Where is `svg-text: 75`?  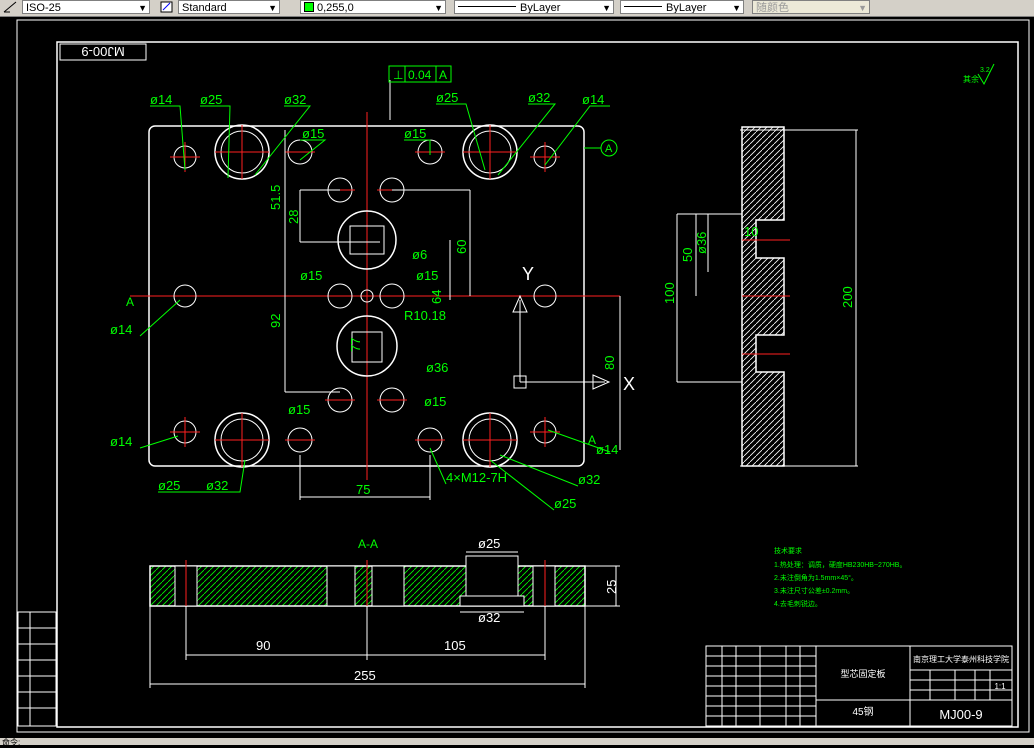
svg-text: 75 is located at coordinates (363, 489).